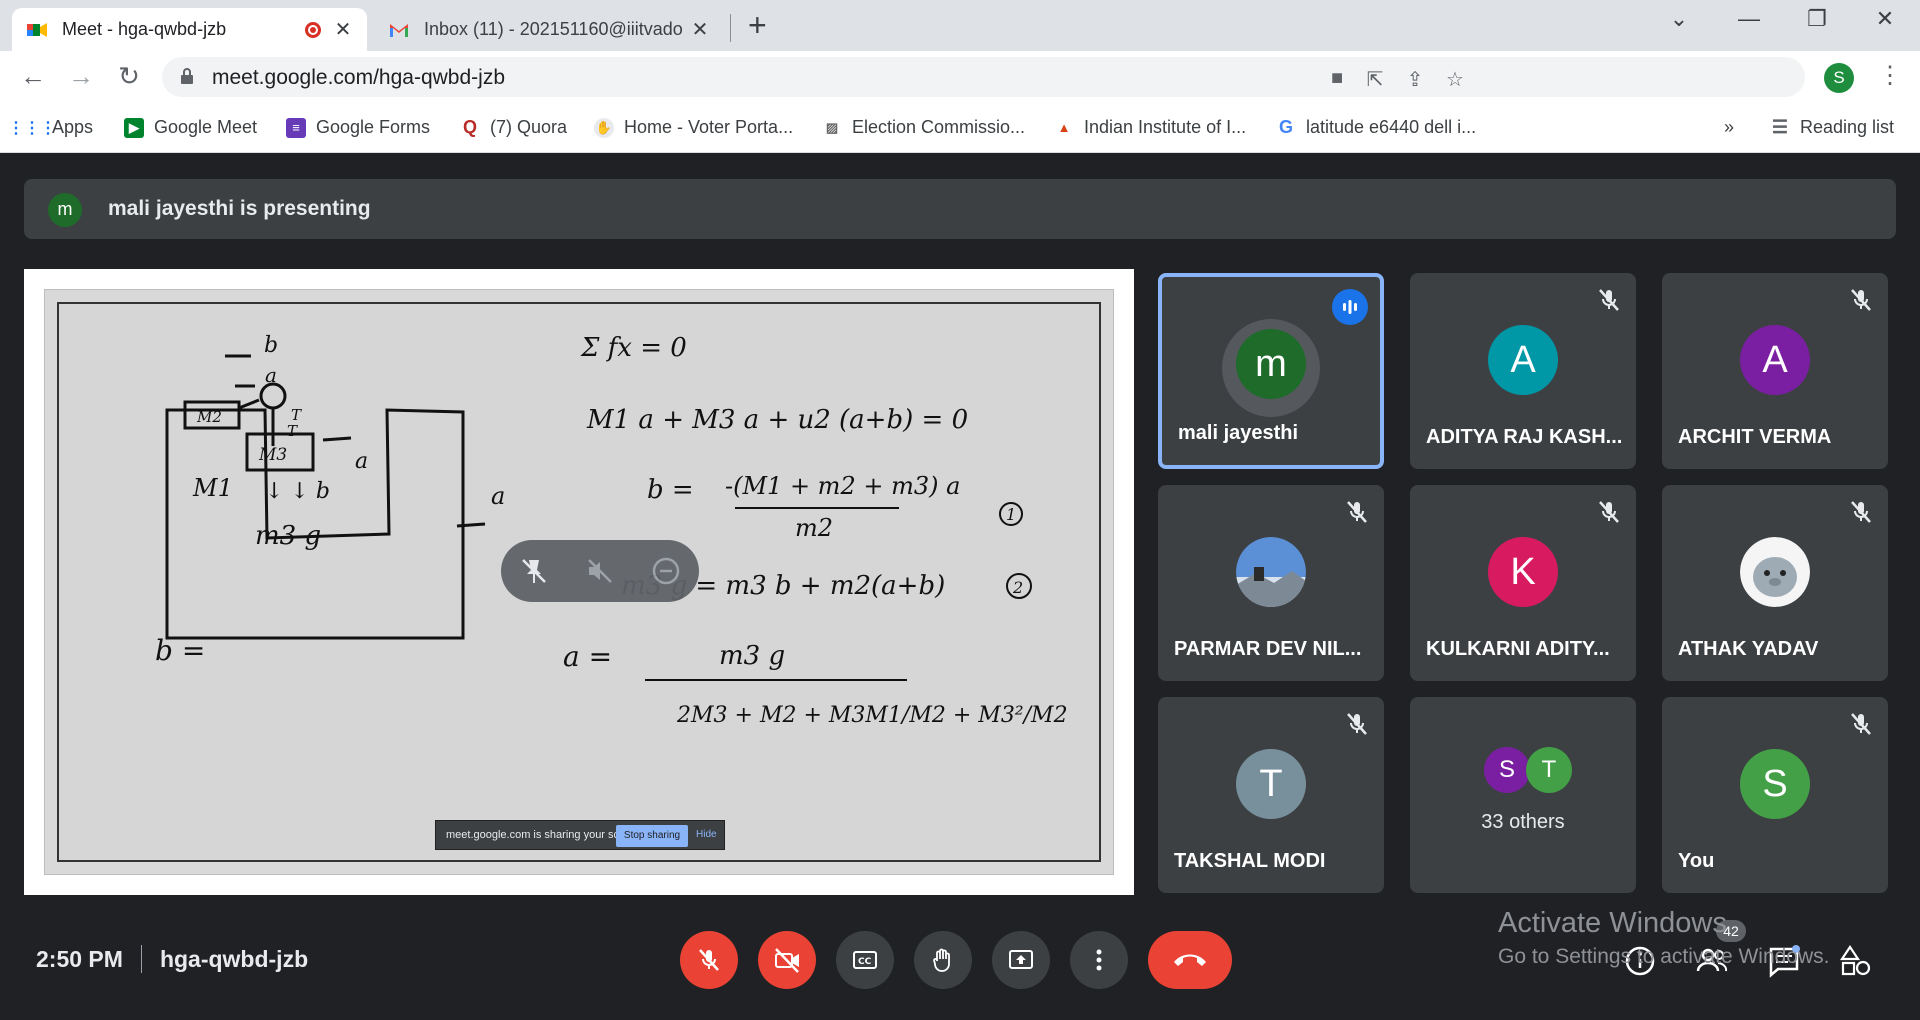  What do you see at coordinates (757, 25) in the screenshot?
I see `new-tab-icon: +` at bounding box center [757, 25].